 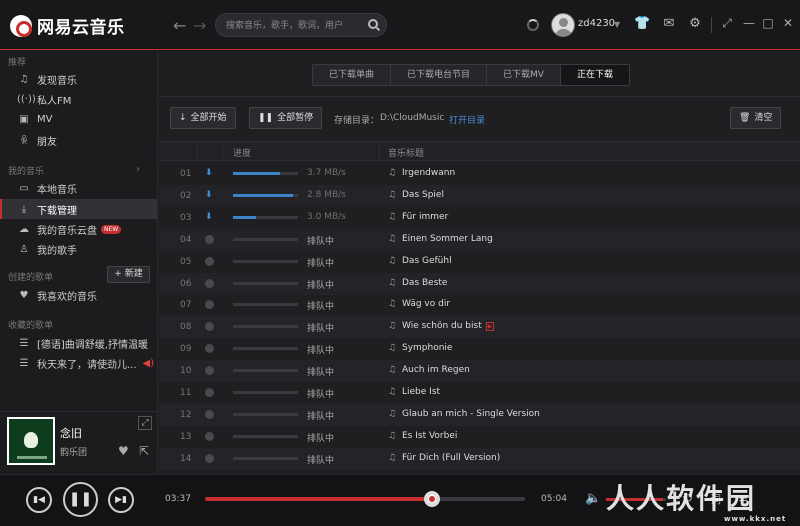 I want to click on pause-button: ❚❚, so click(x=80, y=499).